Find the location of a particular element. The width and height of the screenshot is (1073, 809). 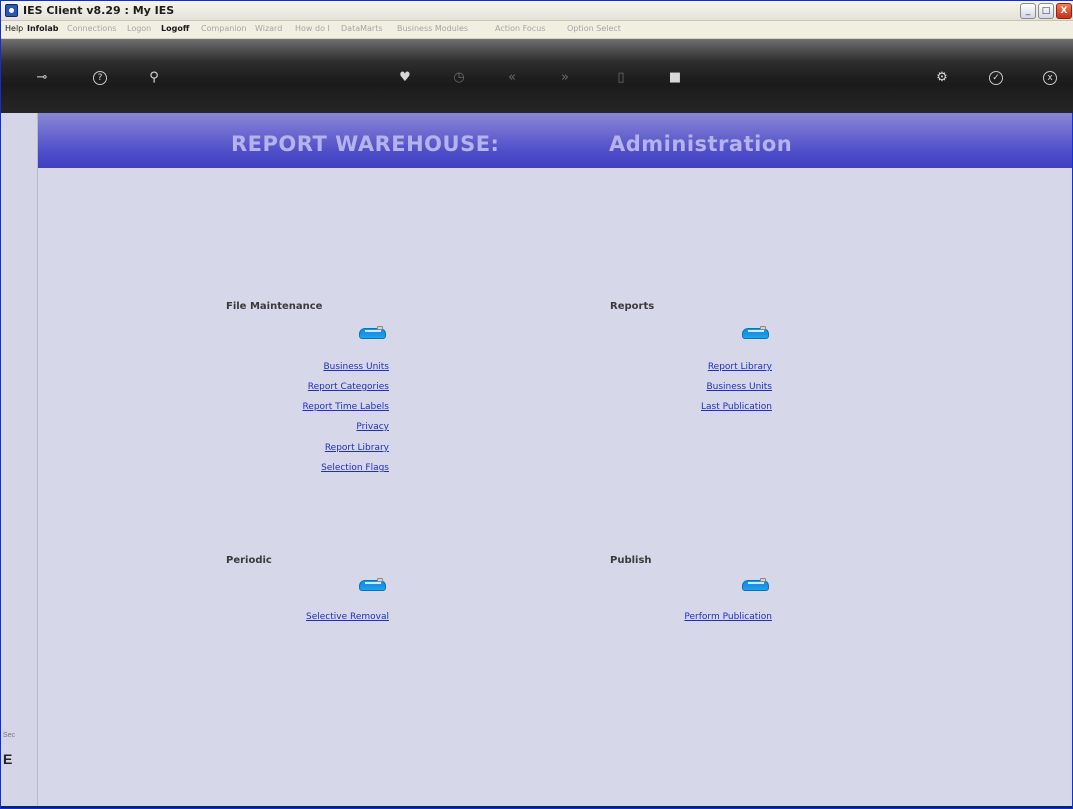

title-bar: IES Client v8.29 : My IES _ □ X is located at coordinates (537, 11).